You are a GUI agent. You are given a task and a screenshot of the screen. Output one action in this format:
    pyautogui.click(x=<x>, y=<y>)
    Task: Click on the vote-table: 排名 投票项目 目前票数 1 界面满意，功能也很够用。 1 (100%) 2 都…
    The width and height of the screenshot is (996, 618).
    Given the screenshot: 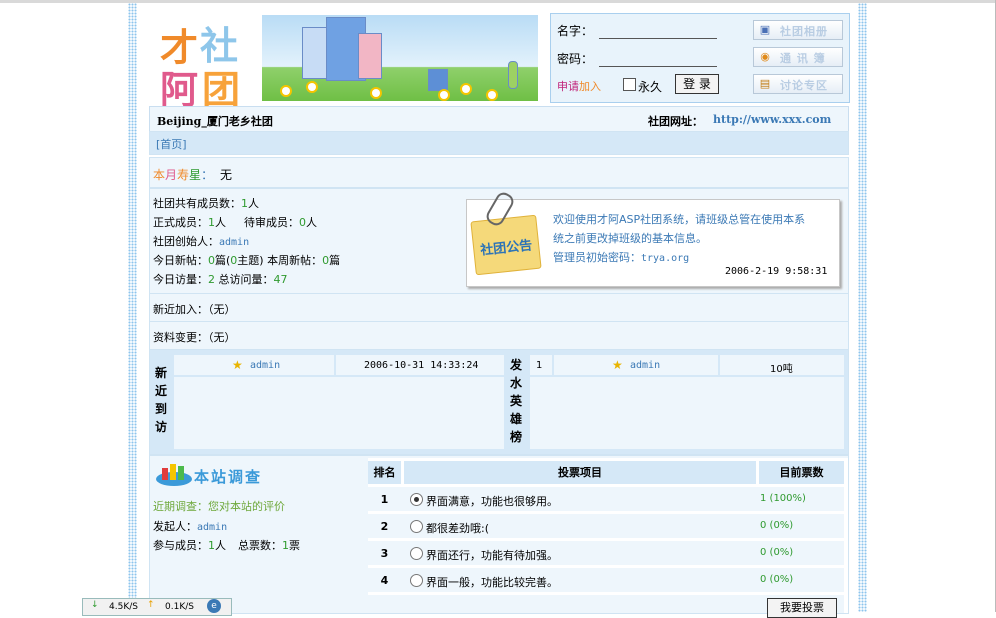 What is the action you would take?
    pyautogui.click(x=608, y=538)
    